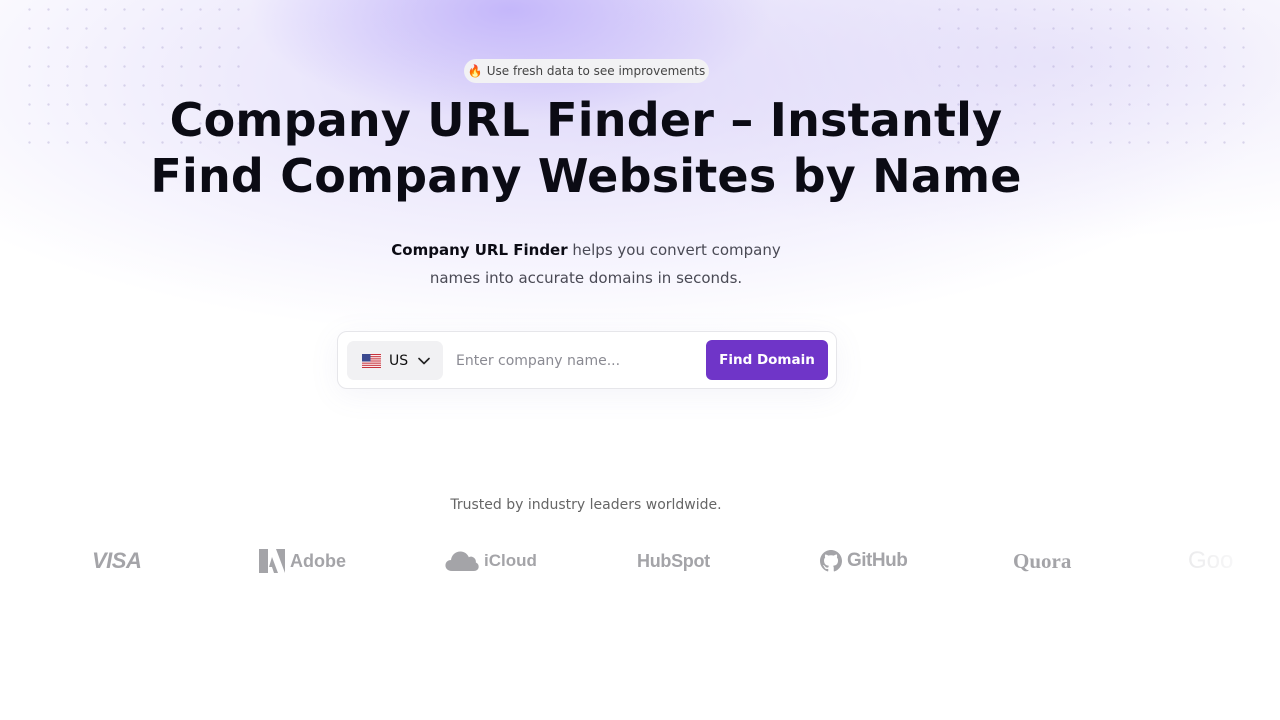 The image size is (1280, 720). Describe the element at coordinates (1211, 560) in the screenshot. I see `logo-google-text: Goo` at that location.